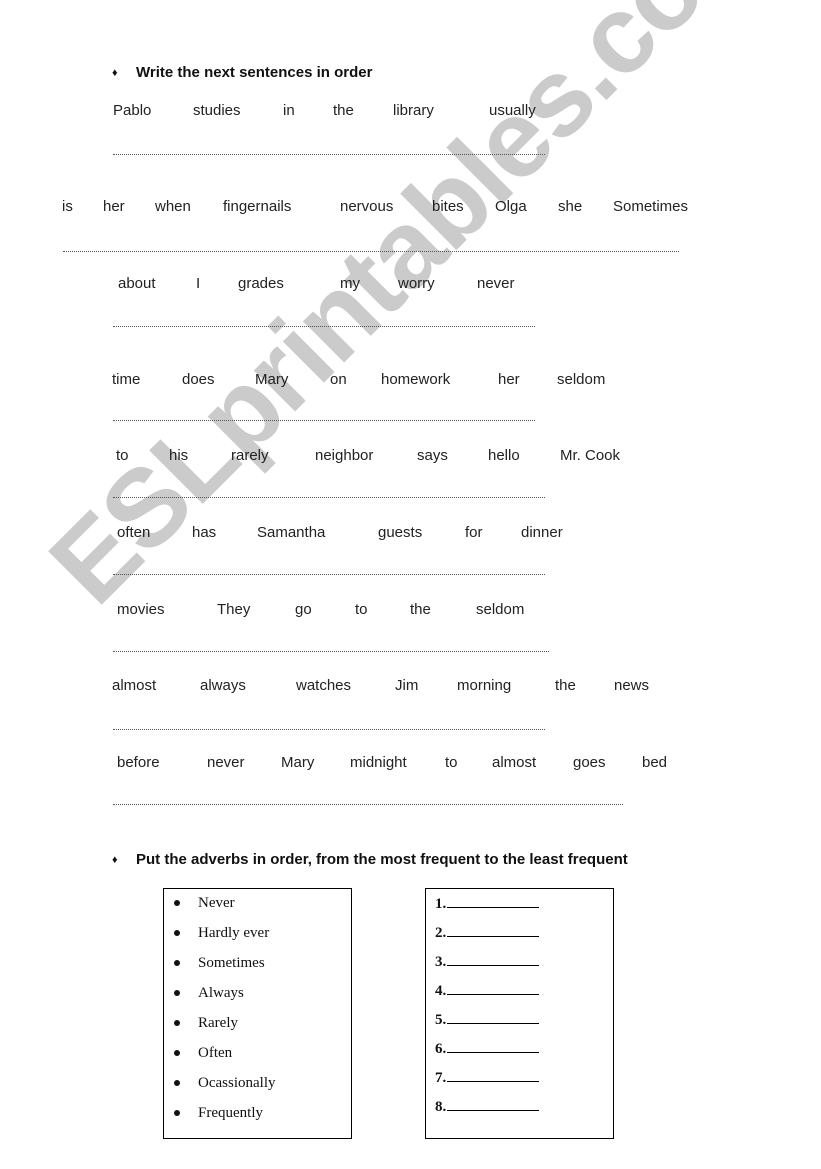  Describe the element at coordinates (441, 1107) in the screenshot. I see `answer-number: 8.` at that location.